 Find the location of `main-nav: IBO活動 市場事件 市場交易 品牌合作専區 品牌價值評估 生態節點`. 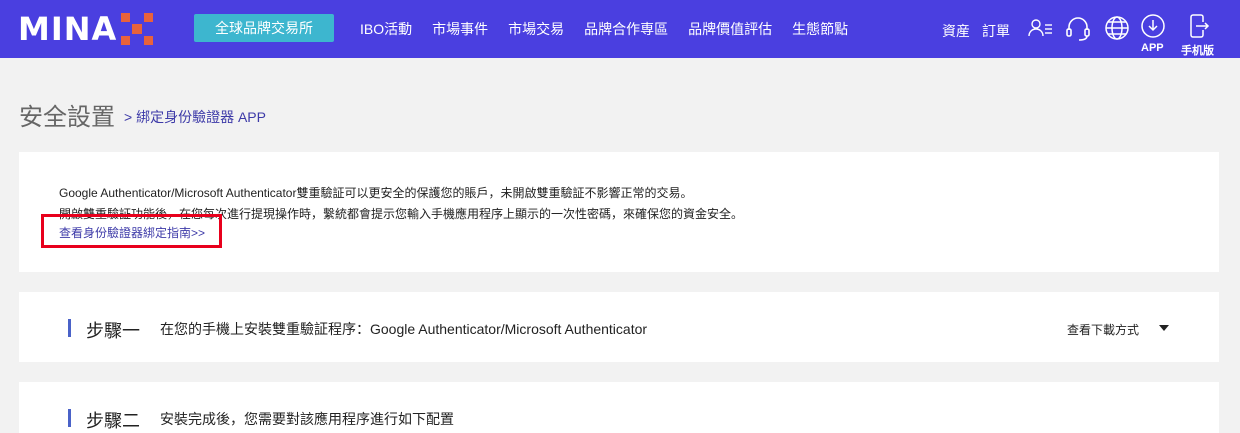

main-nav: IBO活動 市場事件 市場交易 品牌合作専區 品牌價值評估 生態節點 is located at coordinates (614, 29).